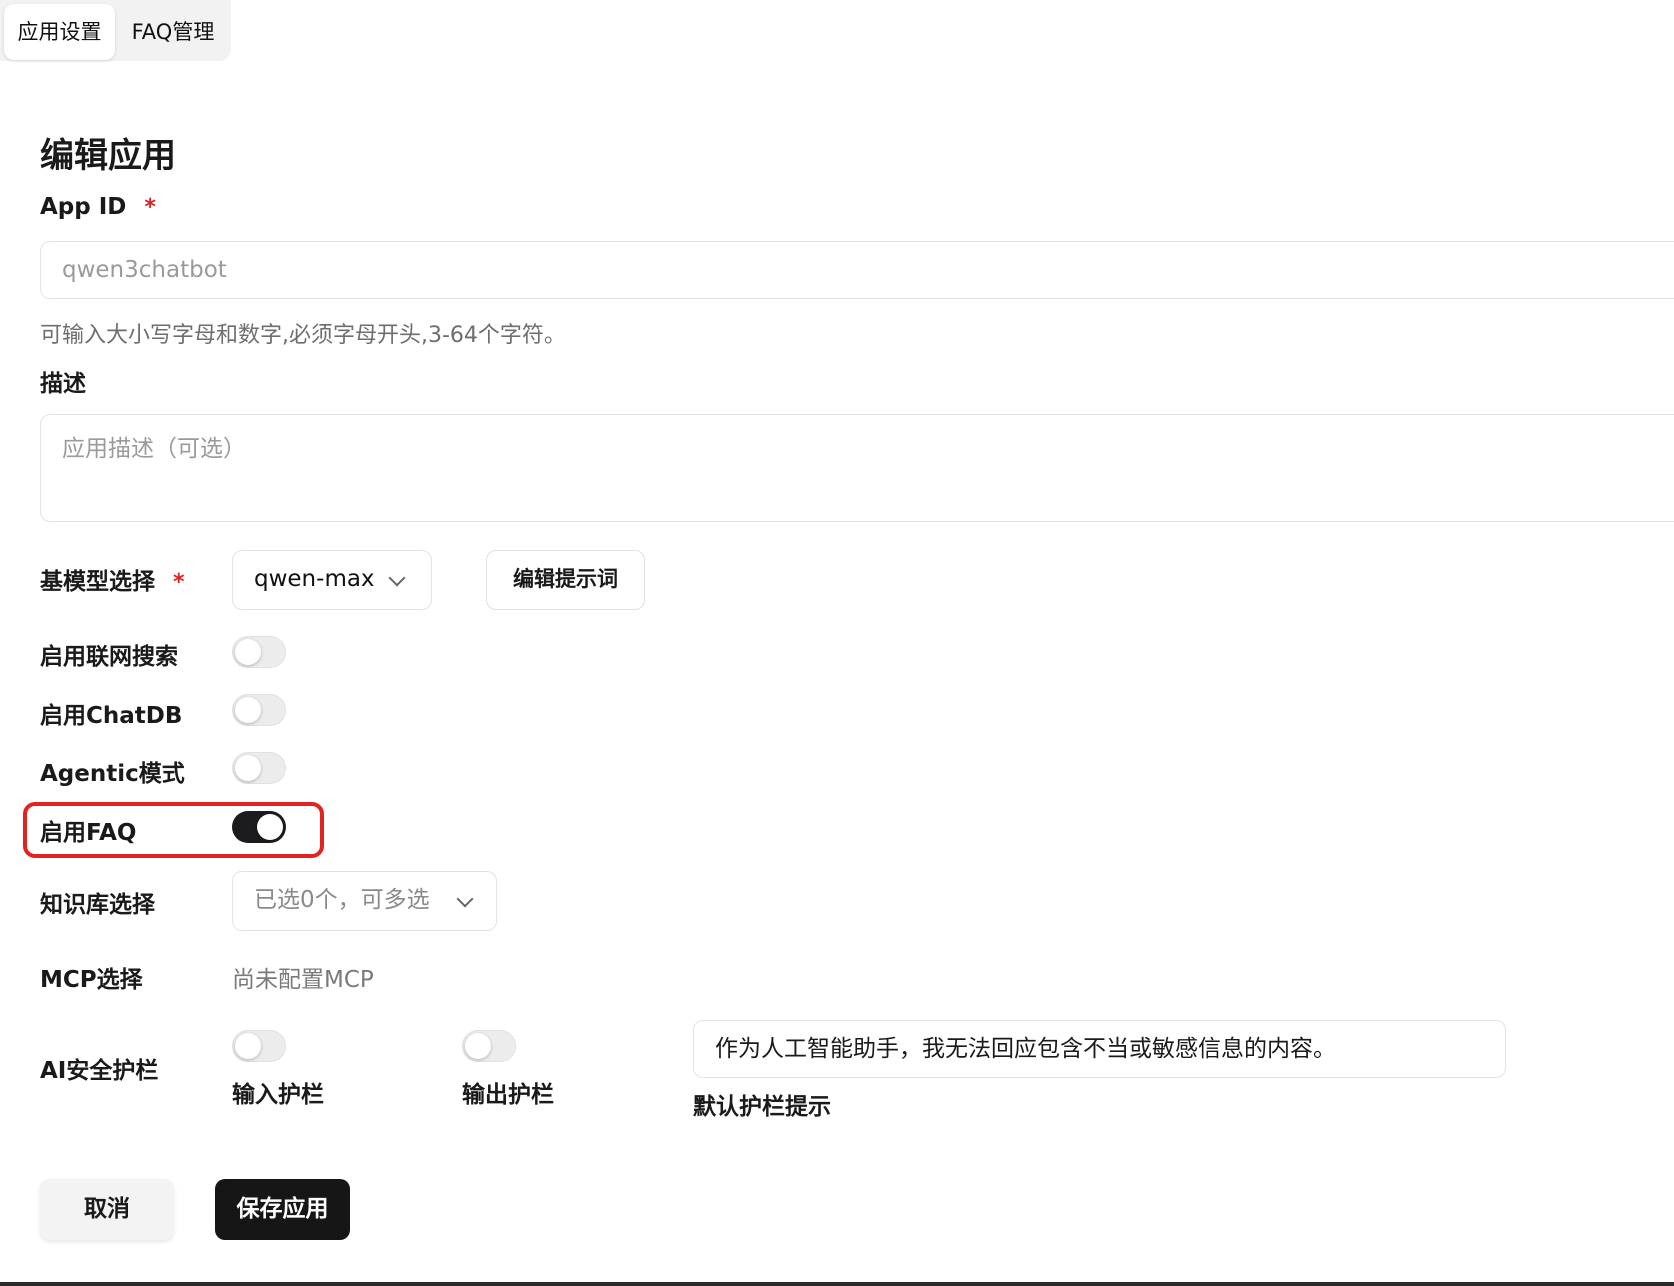  I want to click on knowledge-base-select: 已选0个，可多选, so click(364, 901).